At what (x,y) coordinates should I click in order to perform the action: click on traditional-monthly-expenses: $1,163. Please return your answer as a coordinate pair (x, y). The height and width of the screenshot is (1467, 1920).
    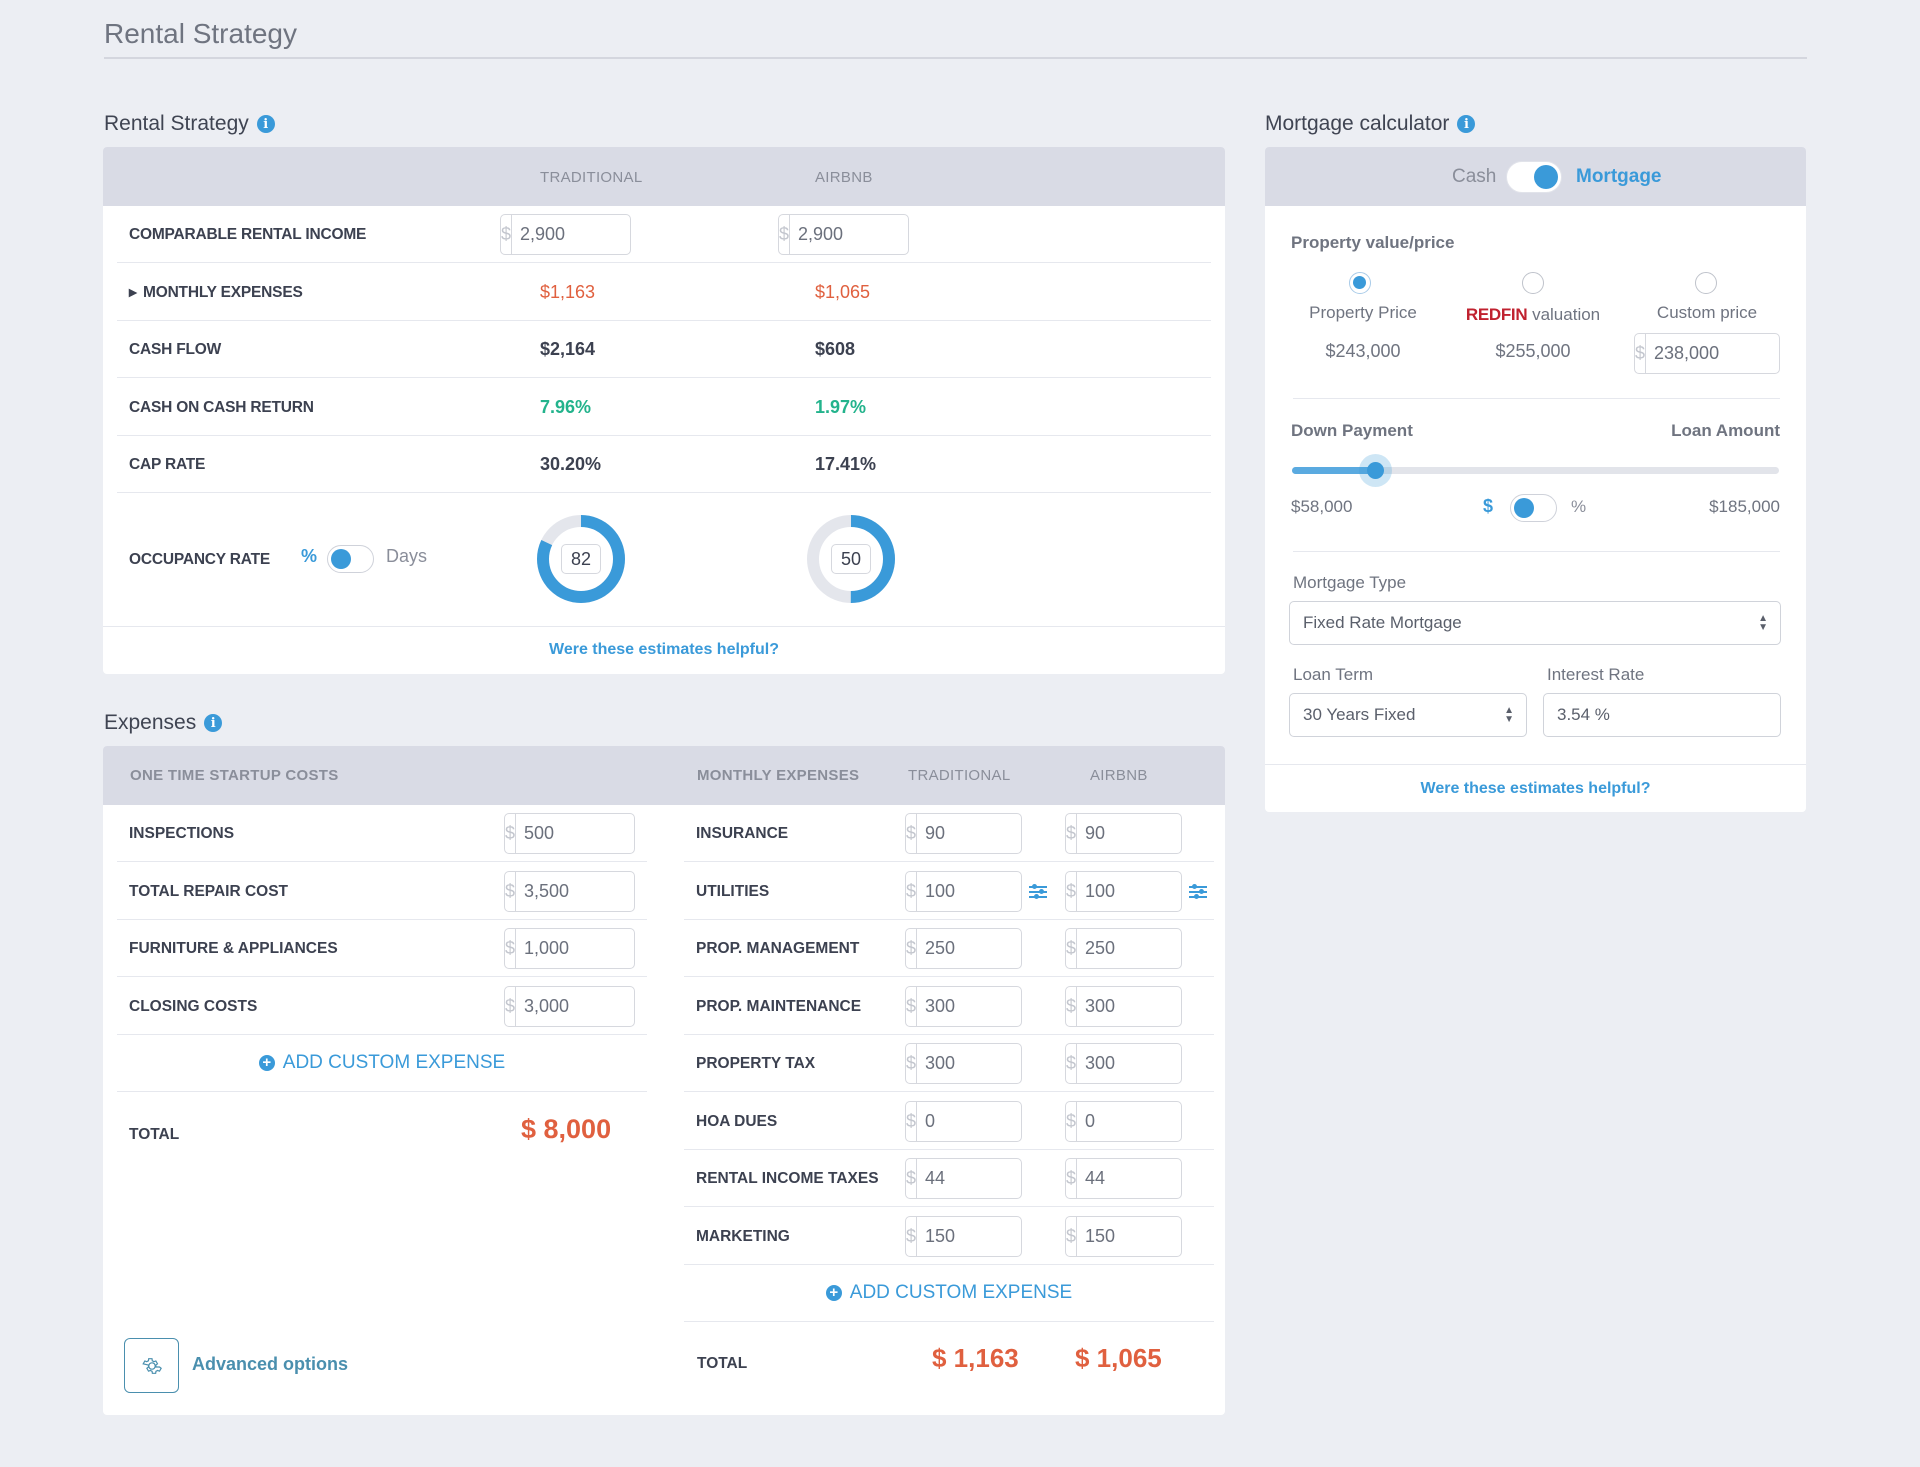
    Looking at the image, I should click on (568, 292).